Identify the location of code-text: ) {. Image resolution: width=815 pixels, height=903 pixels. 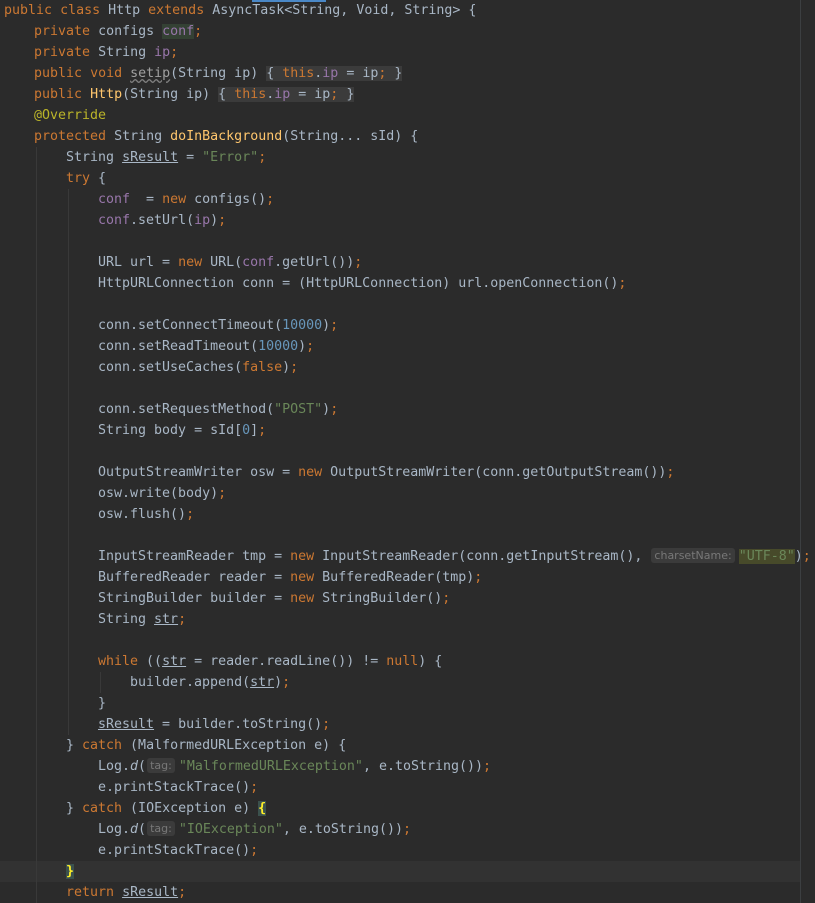
(430, 661).